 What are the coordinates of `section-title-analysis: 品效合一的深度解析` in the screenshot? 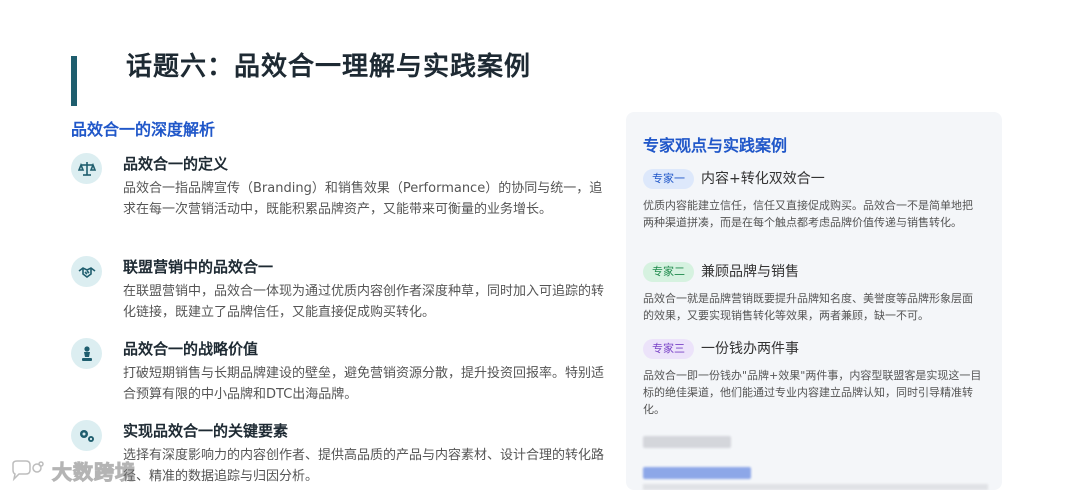 It's located at (143, 129).